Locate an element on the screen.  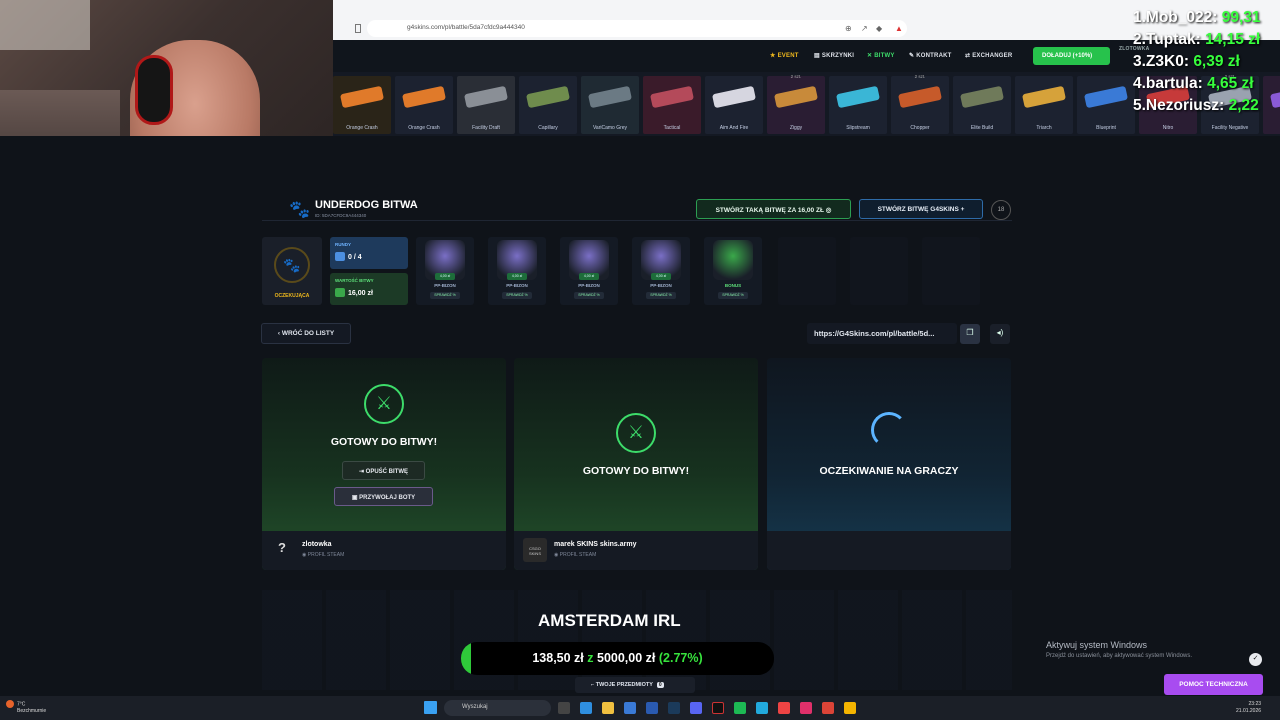
shield-icon: ◆ is located at coordinates (879, 28).